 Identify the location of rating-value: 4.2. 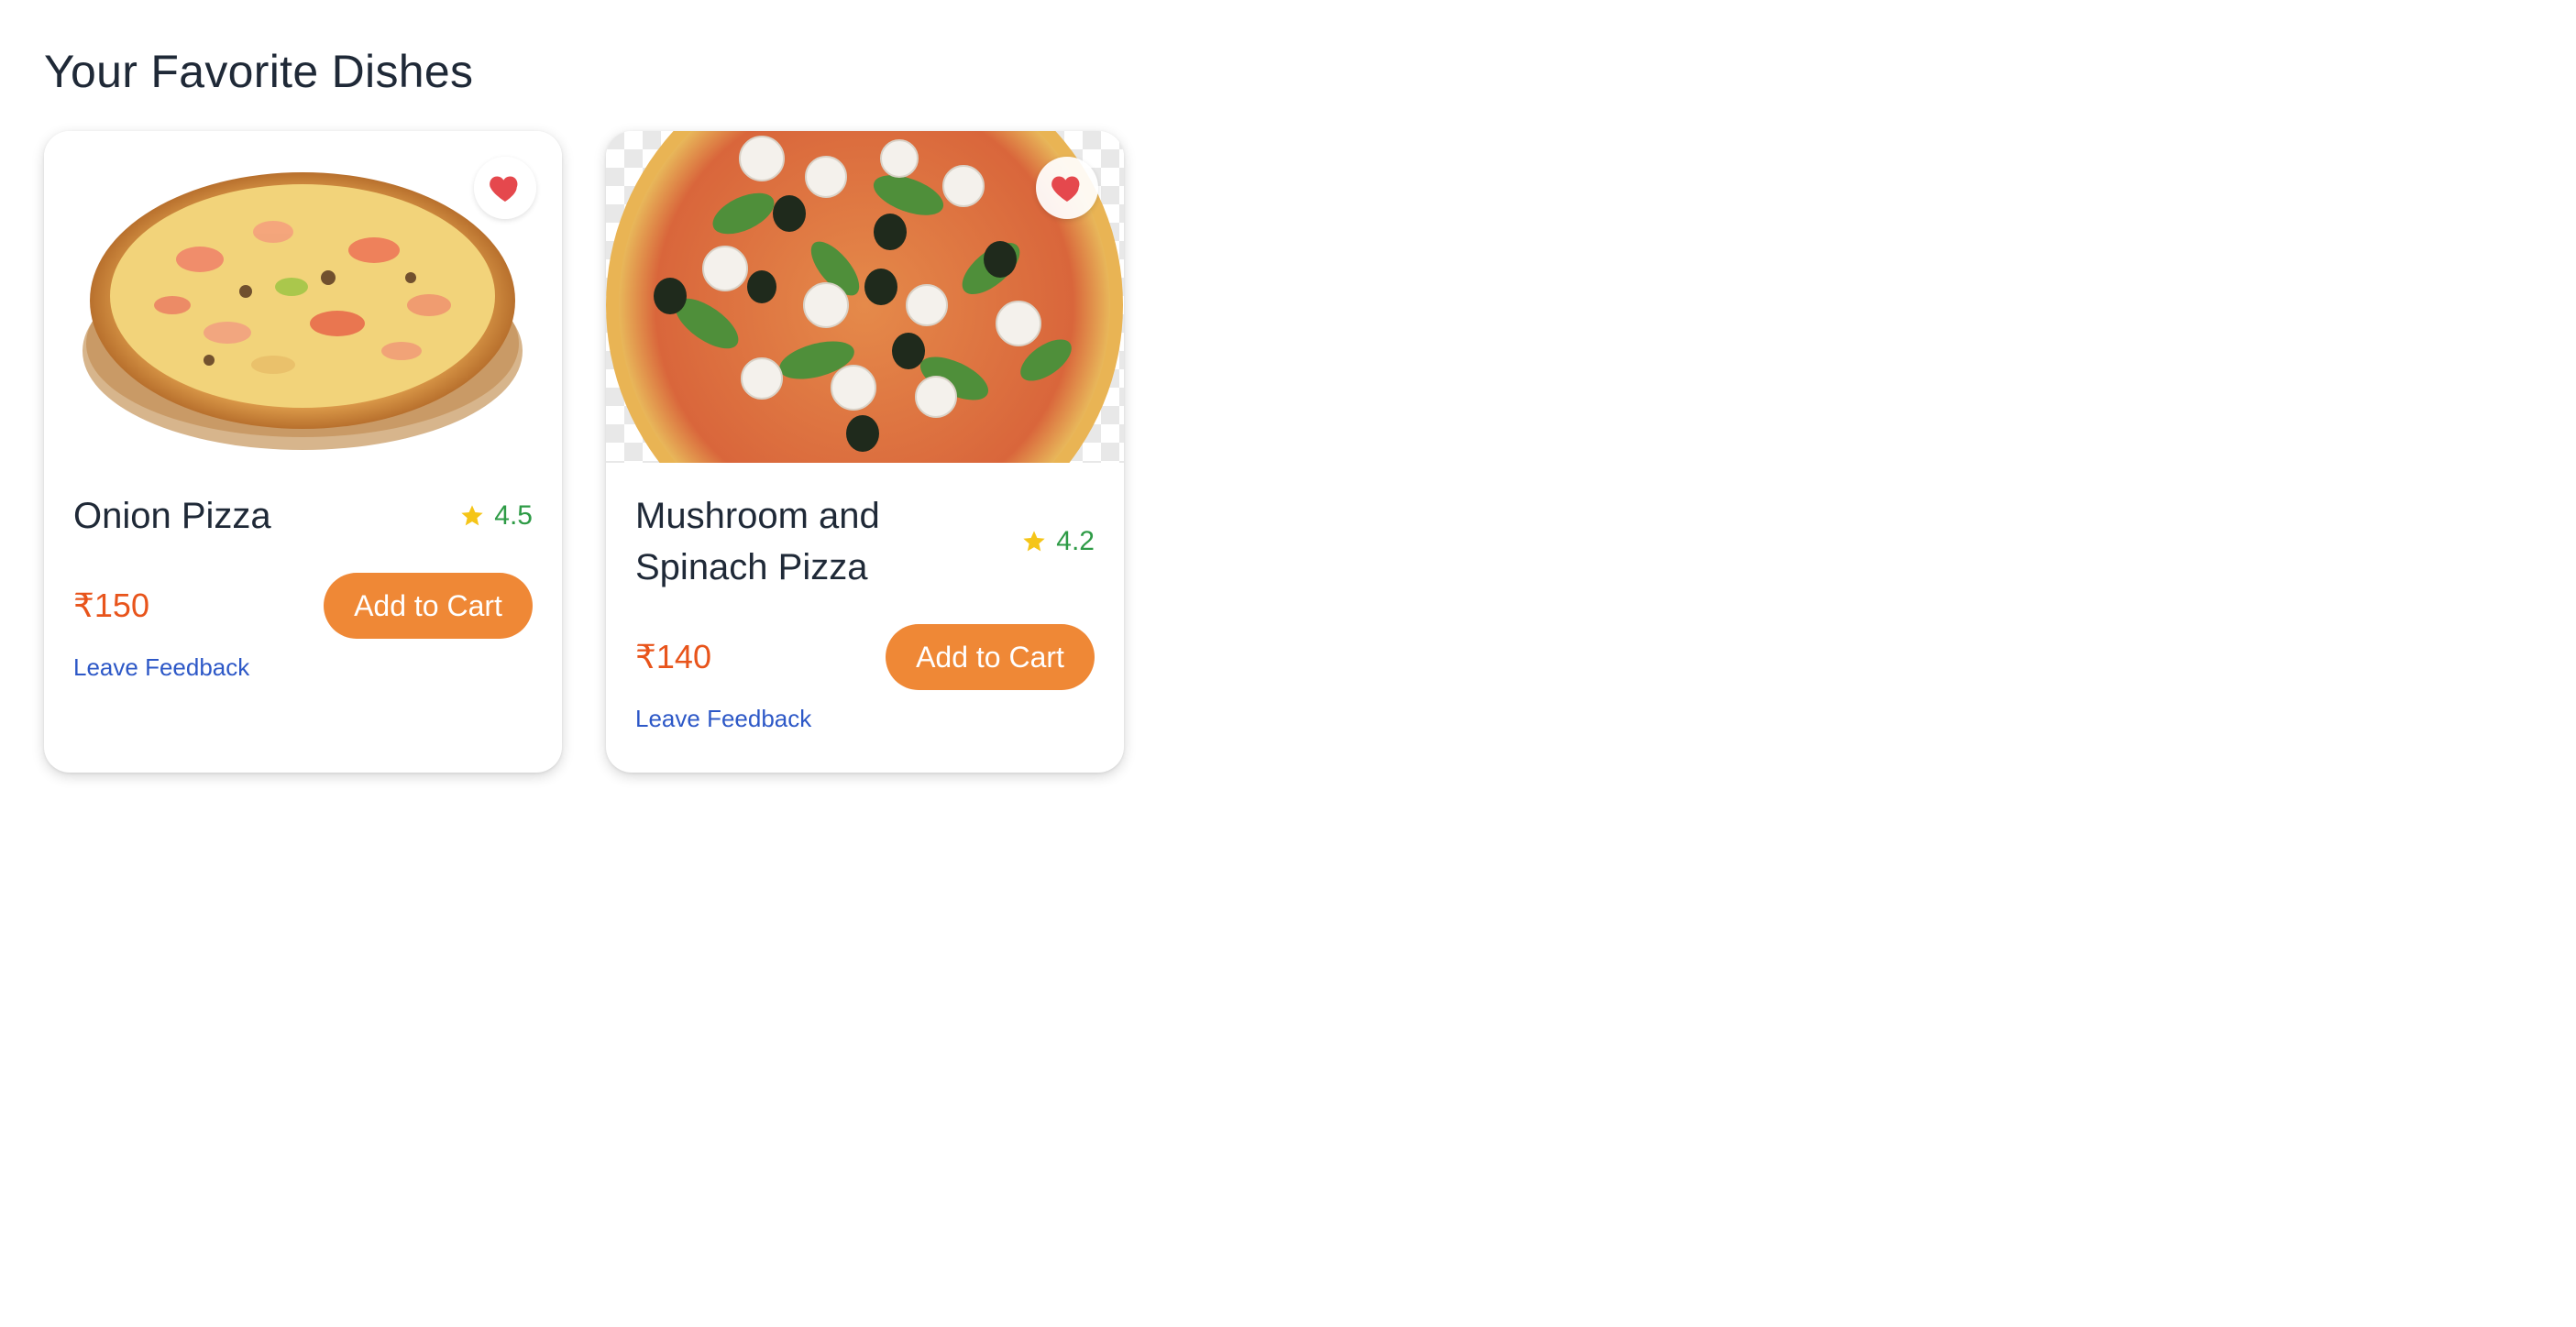
(1075, 541).